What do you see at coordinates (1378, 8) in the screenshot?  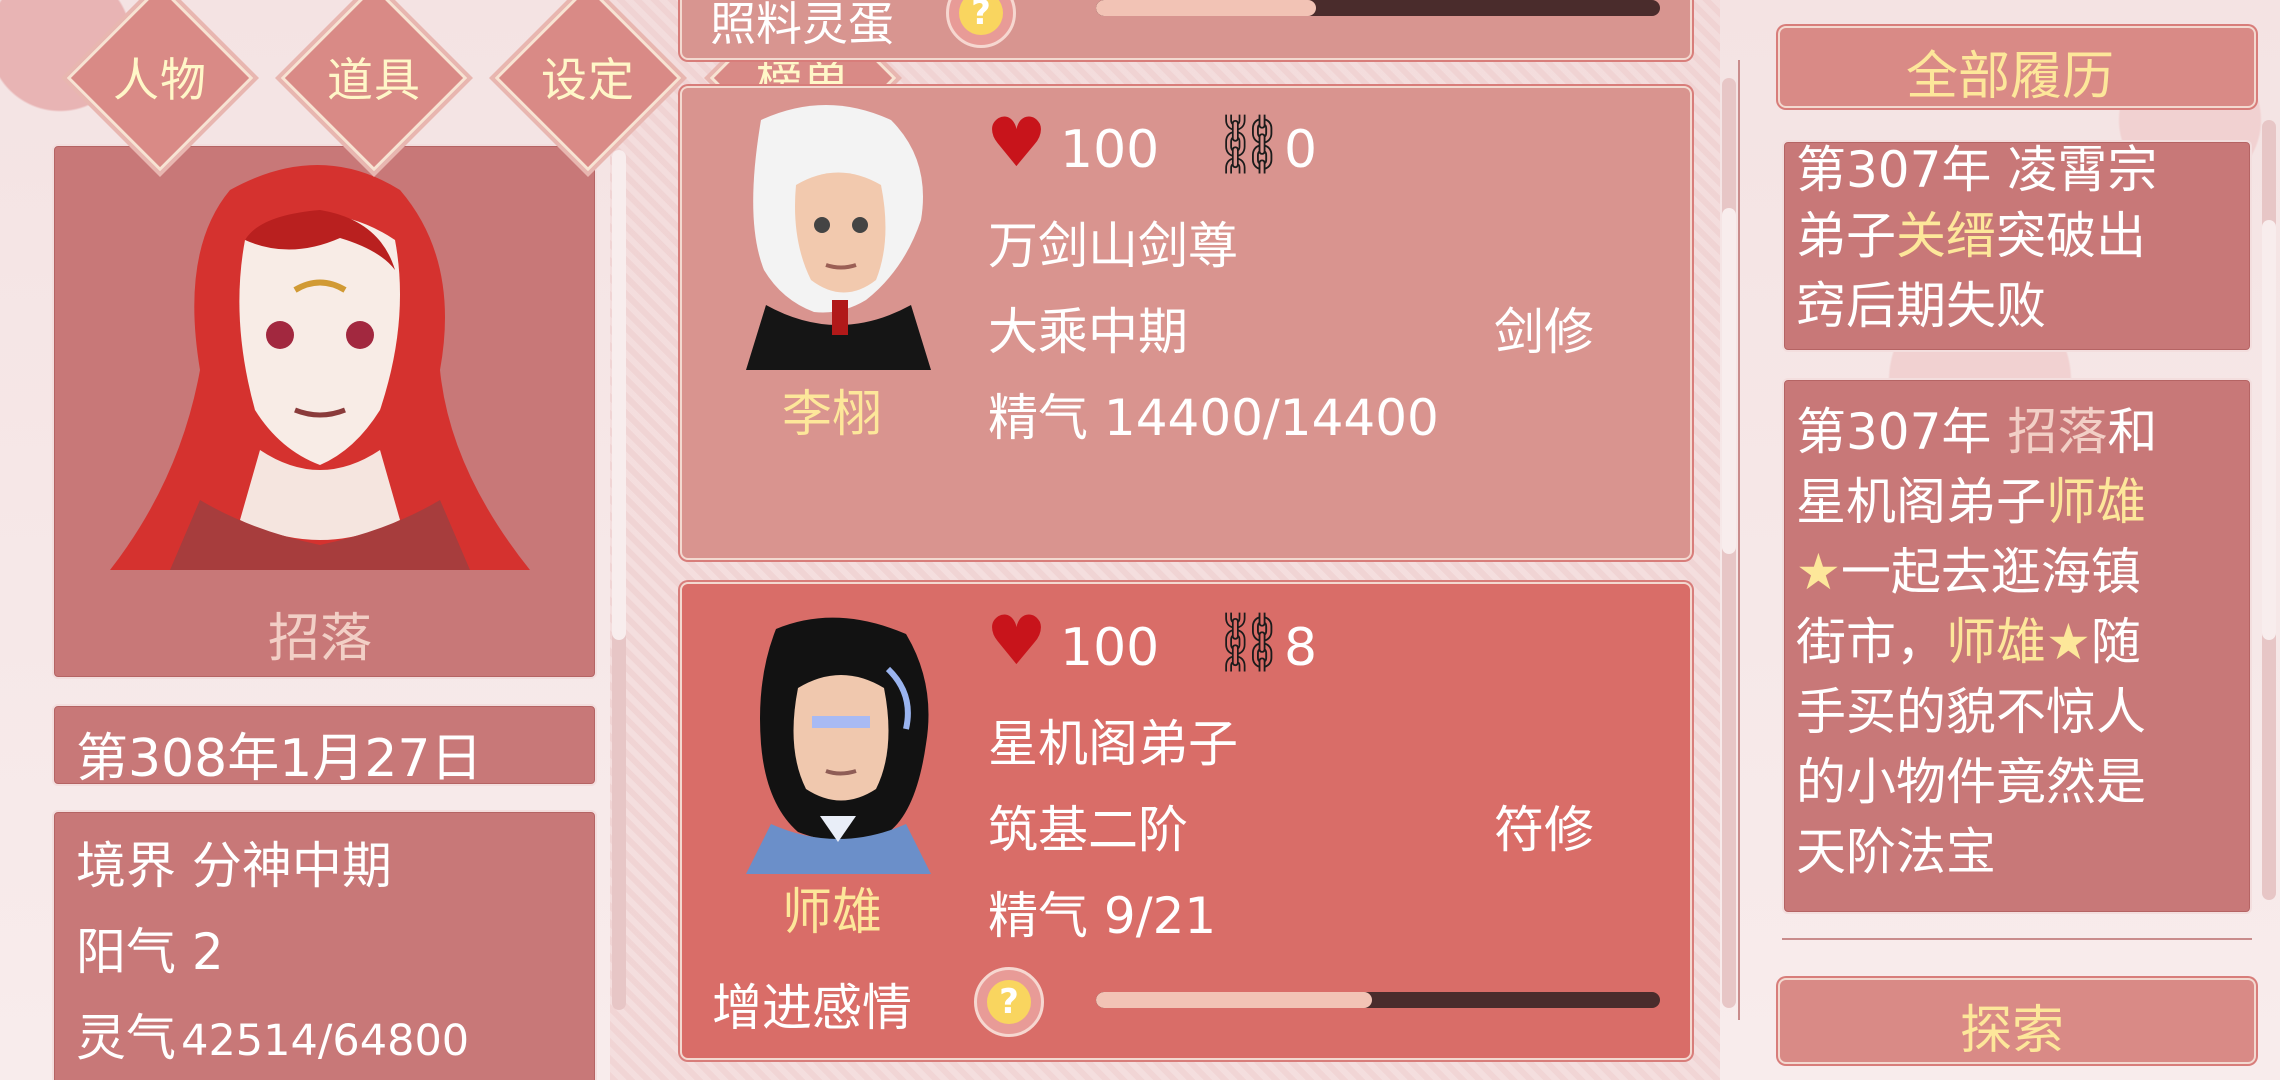 I see `top-progress-bar` at bounding box center [1378, 8].